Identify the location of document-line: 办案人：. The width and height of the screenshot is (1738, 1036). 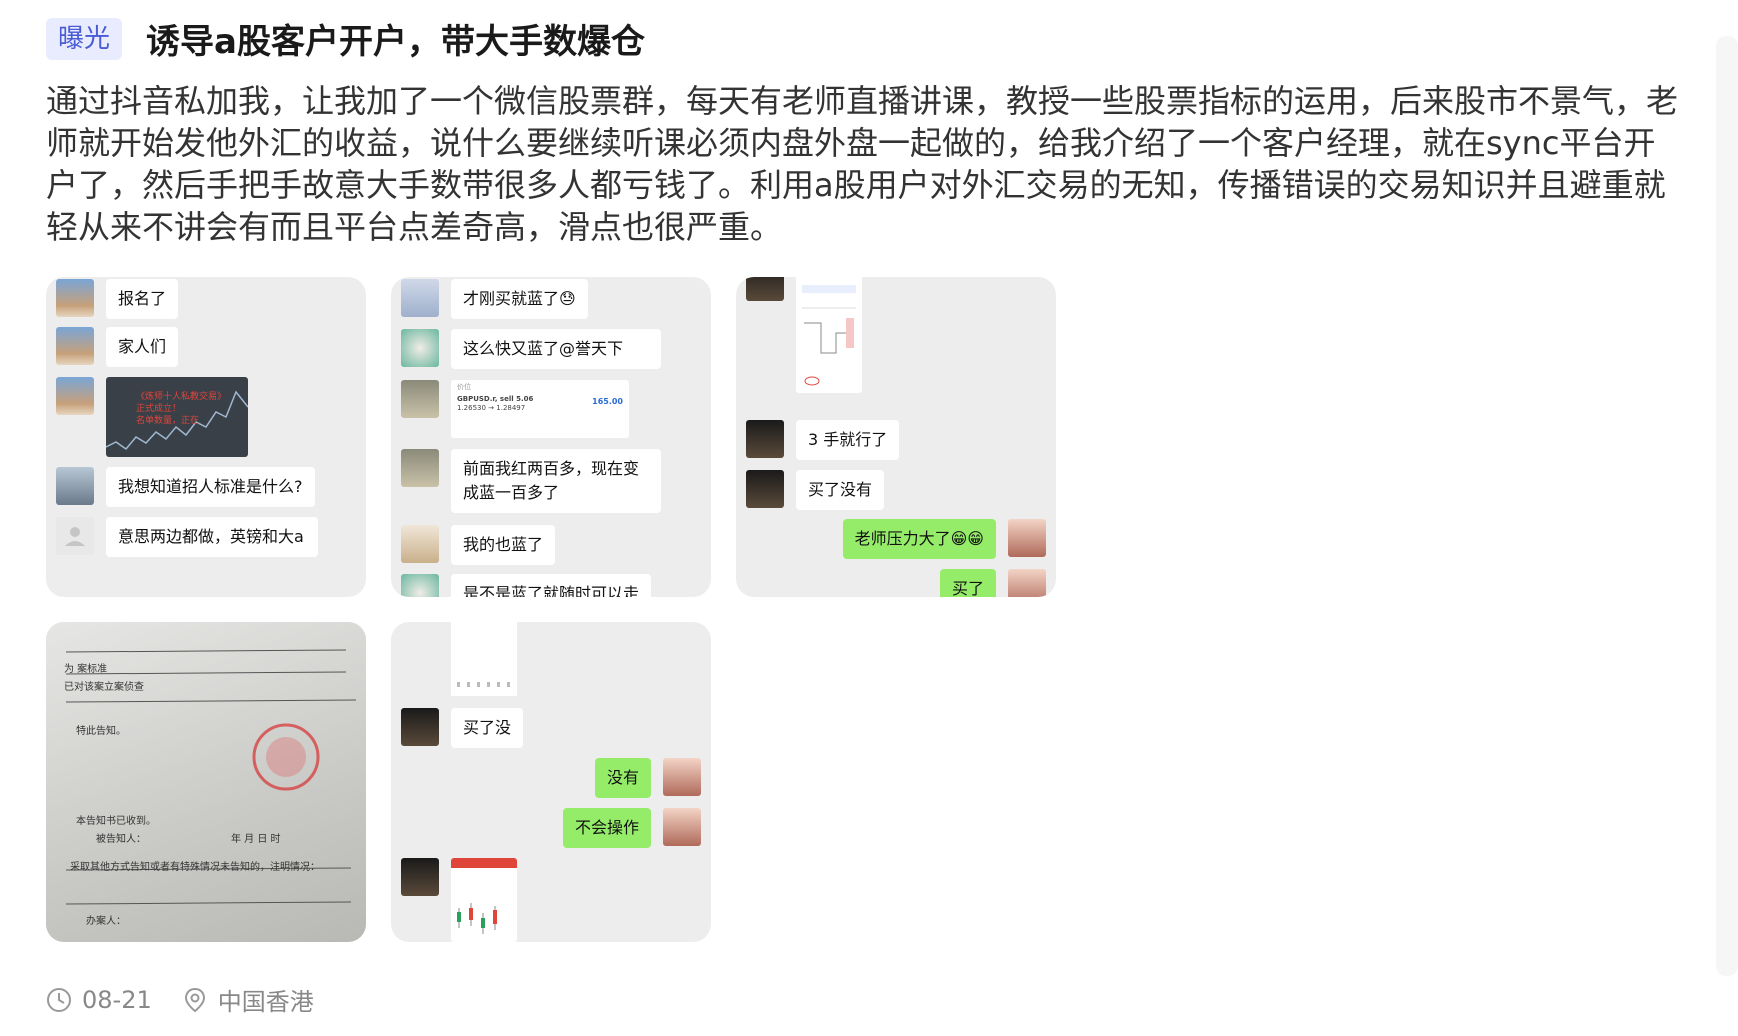
(106, 921).